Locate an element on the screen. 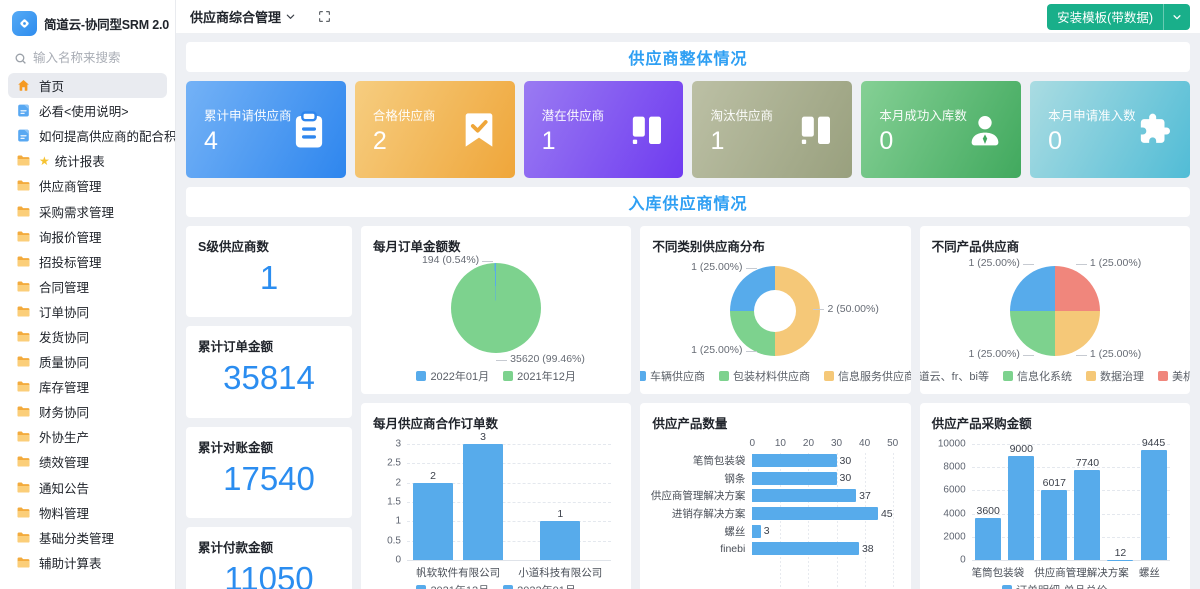 The image size is (1200, 589). sidebar-item: 基础分类管理 is located at coordinates (87, 537).